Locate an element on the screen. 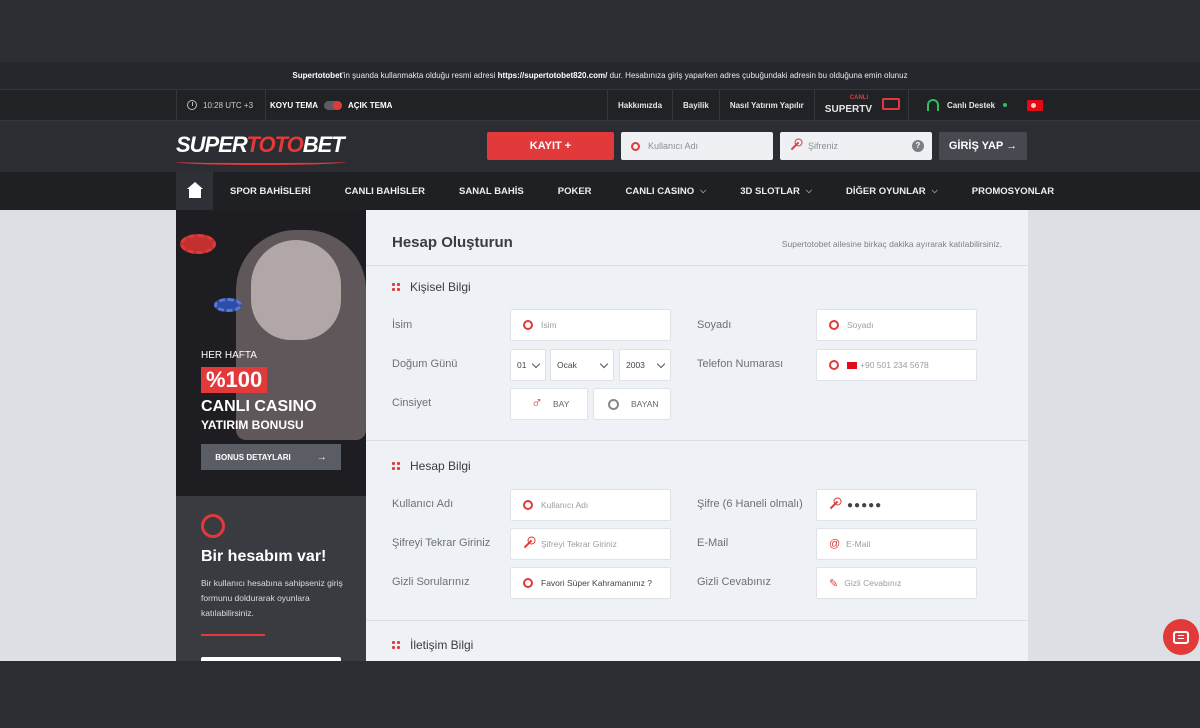 The width and height of the screenshot is (1200, 728). time-display: 10:28 UTC +3 is located at coordinates (221, 105).